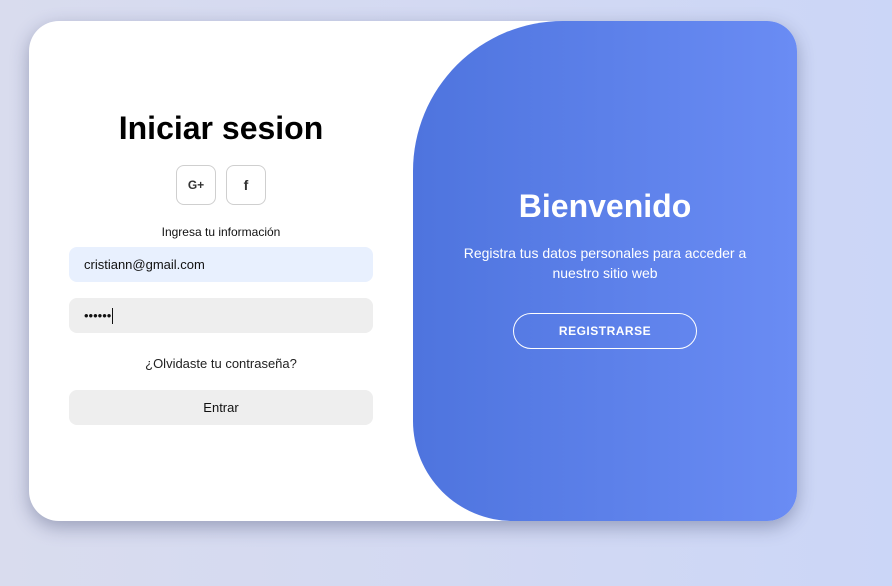 Image resolution: width=892 pixels, height=586 pixels. I want to click on facebook-icon: f, so click(246, 185).